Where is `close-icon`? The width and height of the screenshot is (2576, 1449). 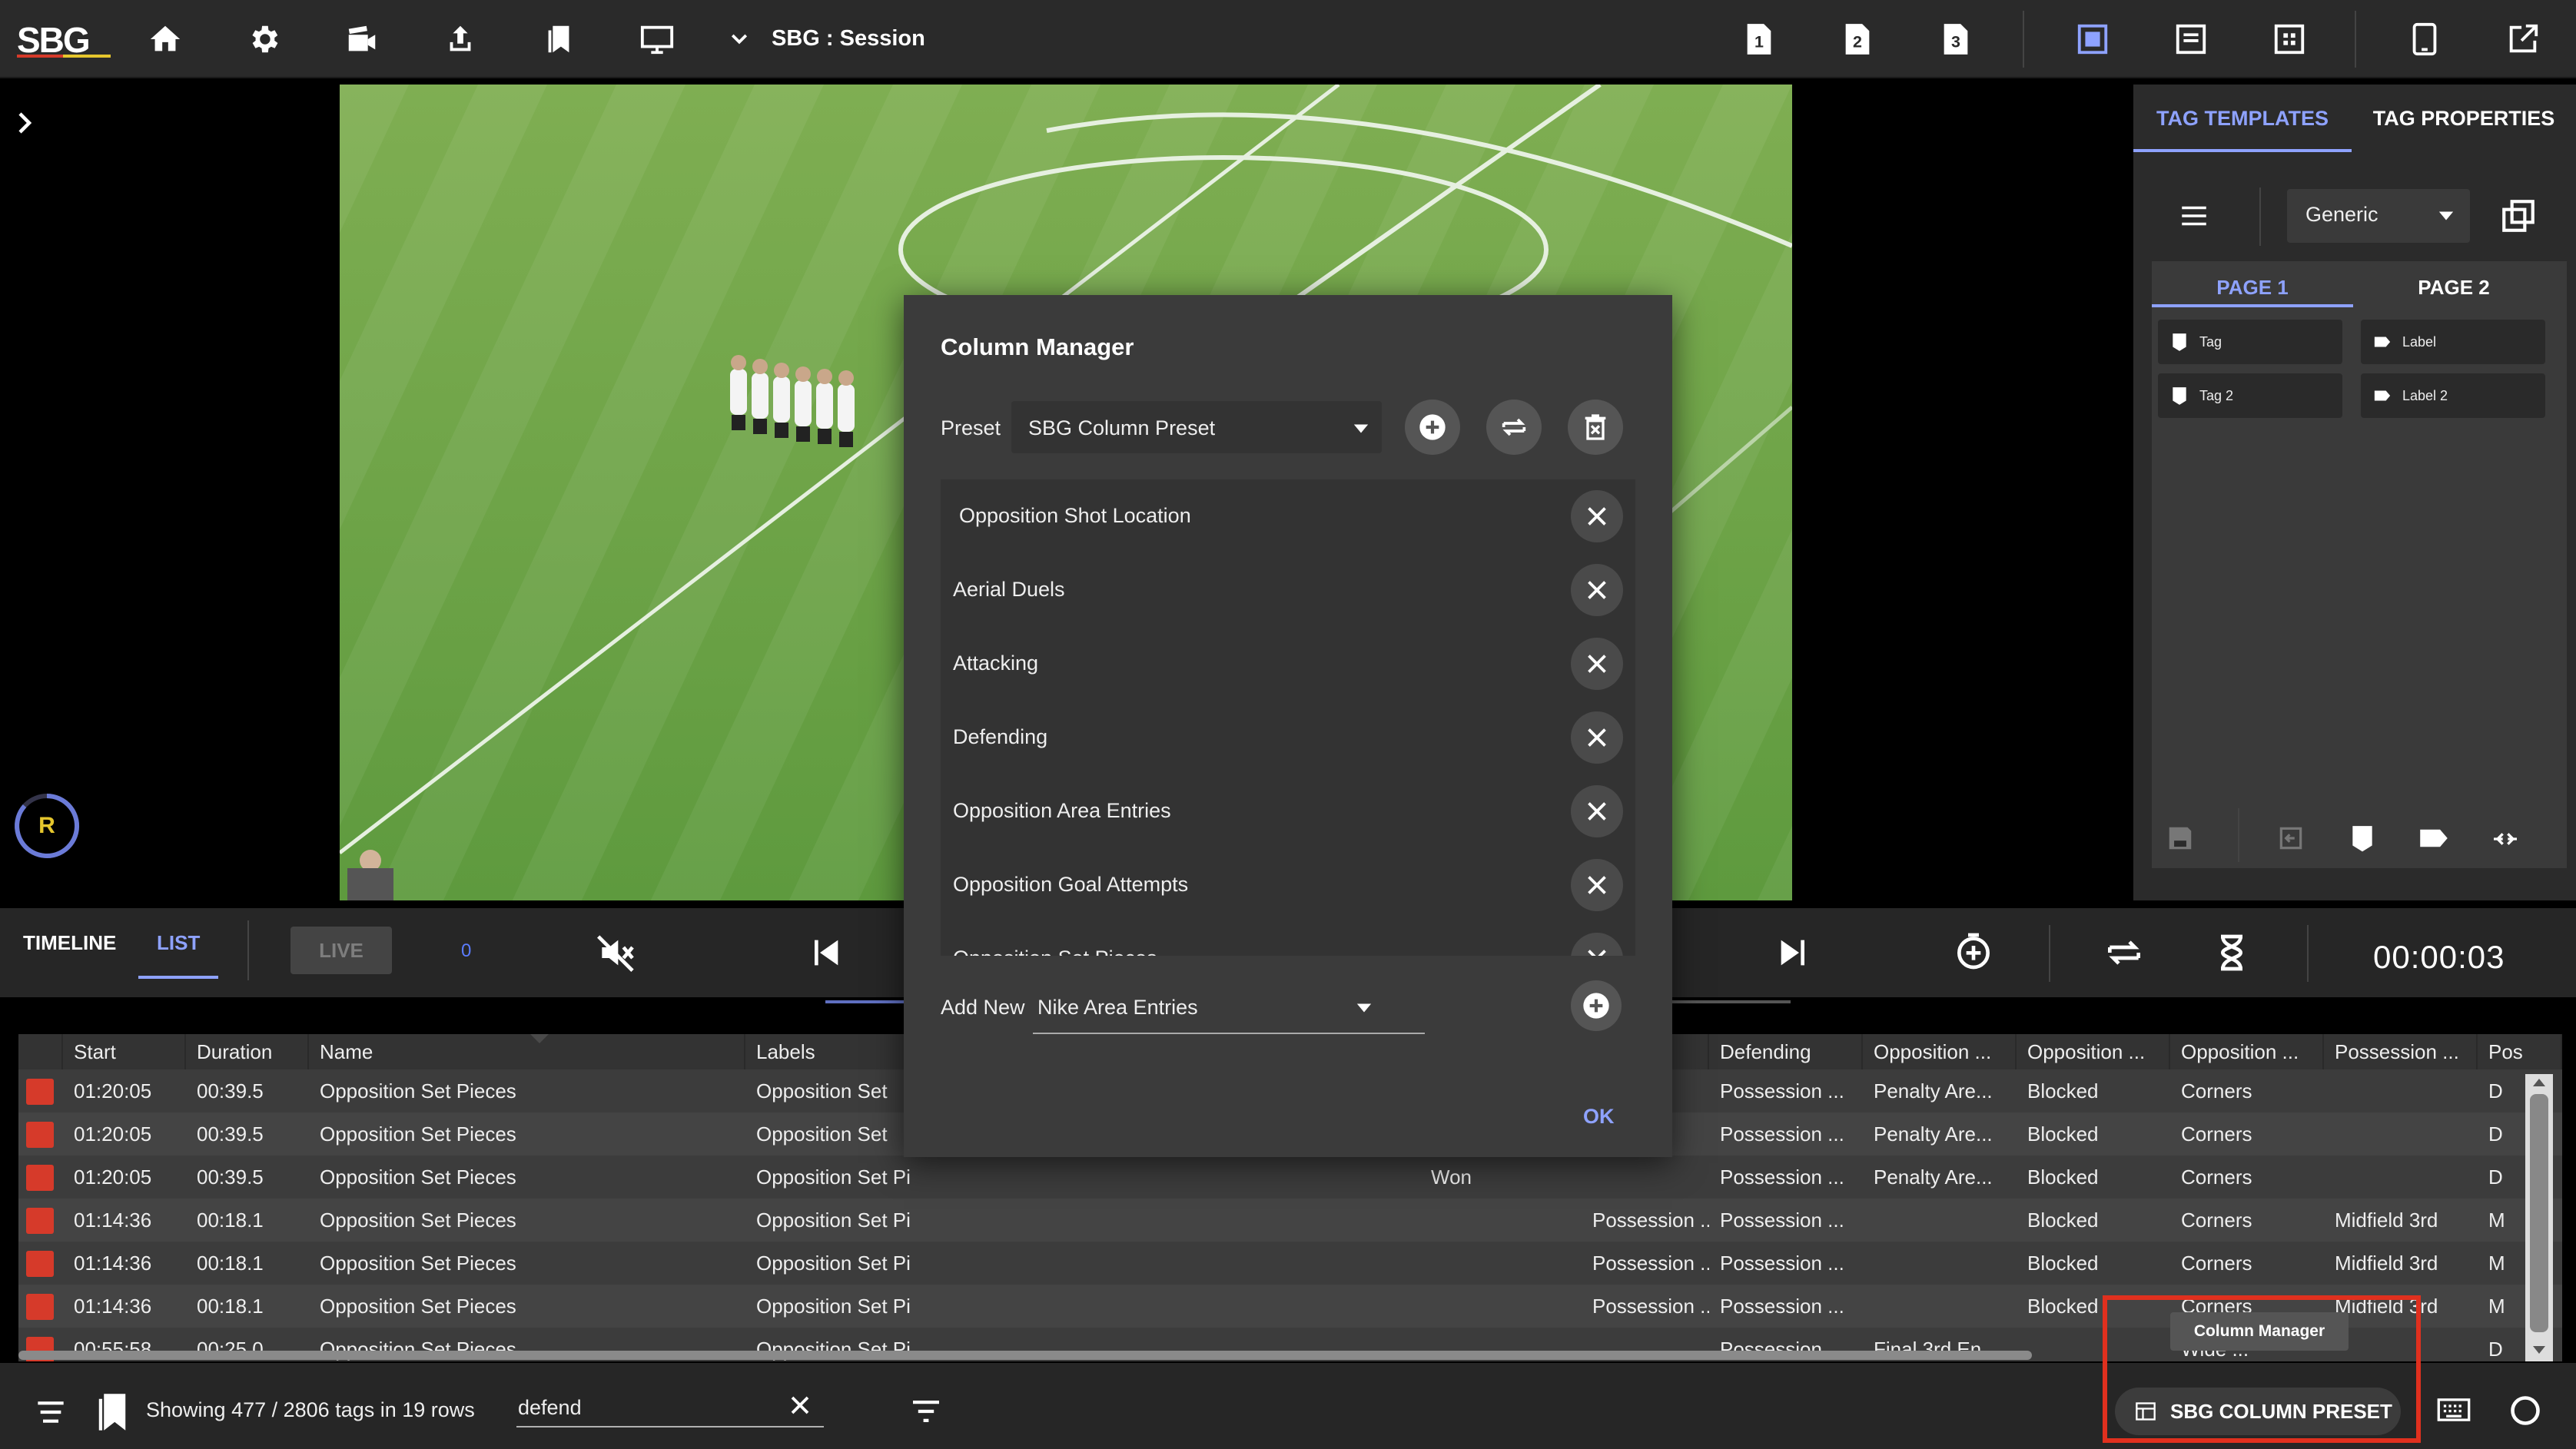
close-icon is located at coordinates (1597, 590).